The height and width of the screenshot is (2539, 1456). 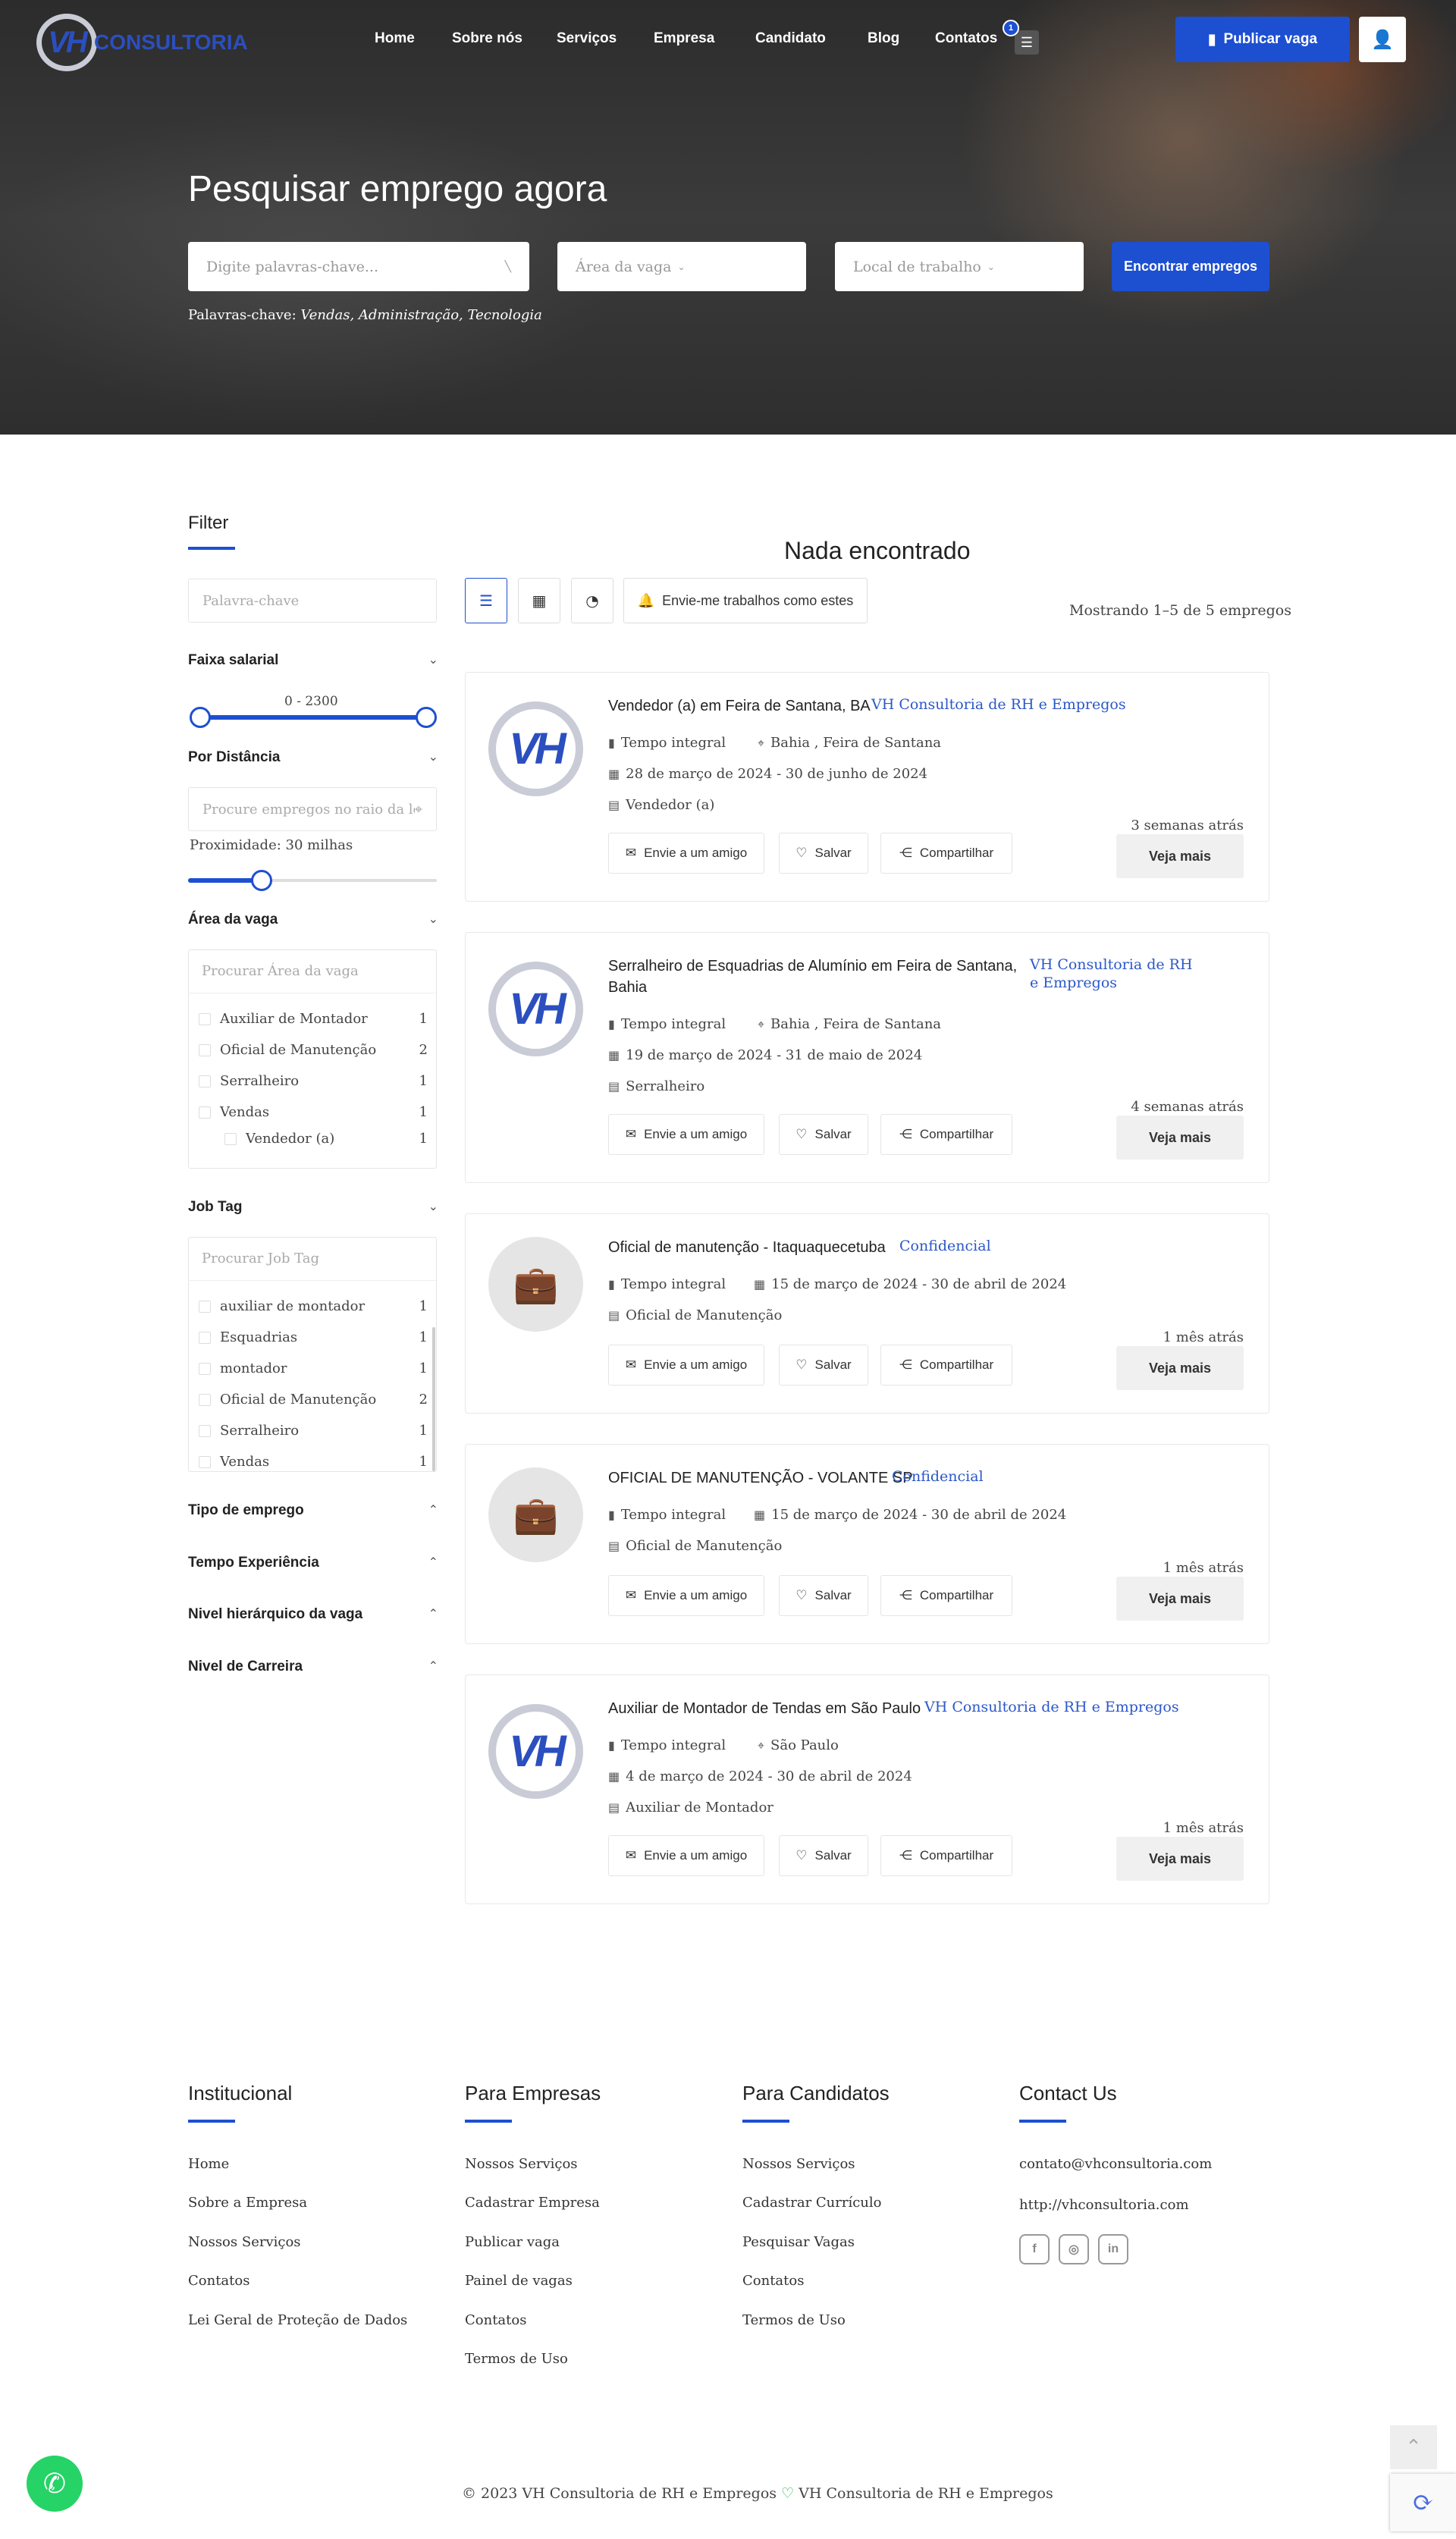 What do you see at coordinates (433, 1399) in the screenshot?
I see `tag-list-scrollbar` at bounding box center [433, 1399].